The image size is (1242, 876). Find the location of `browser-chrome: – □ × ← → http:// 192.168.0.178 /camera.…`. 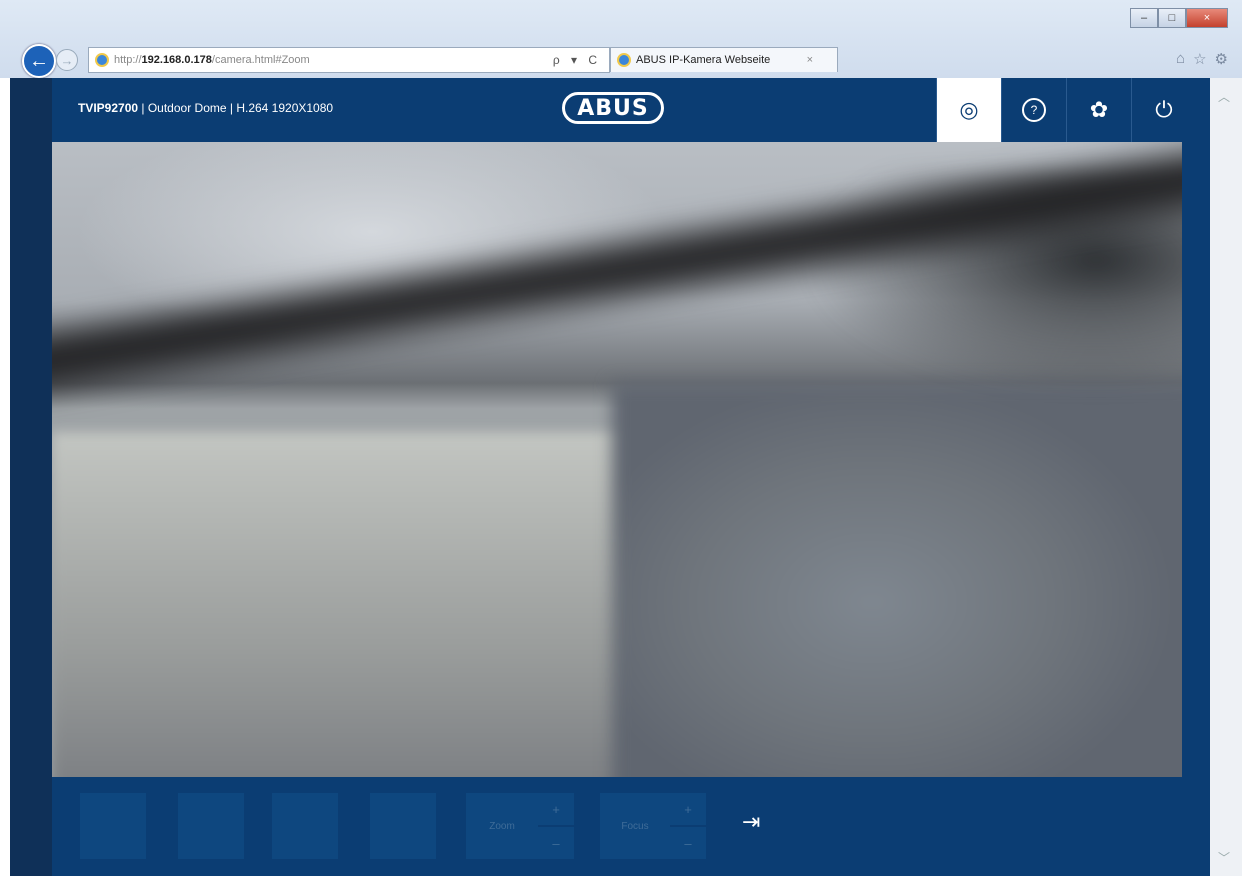

browser-chrome: – □ × ← → http:// 192.168.0.178 /camera.… is located at coordinates (621, 39).